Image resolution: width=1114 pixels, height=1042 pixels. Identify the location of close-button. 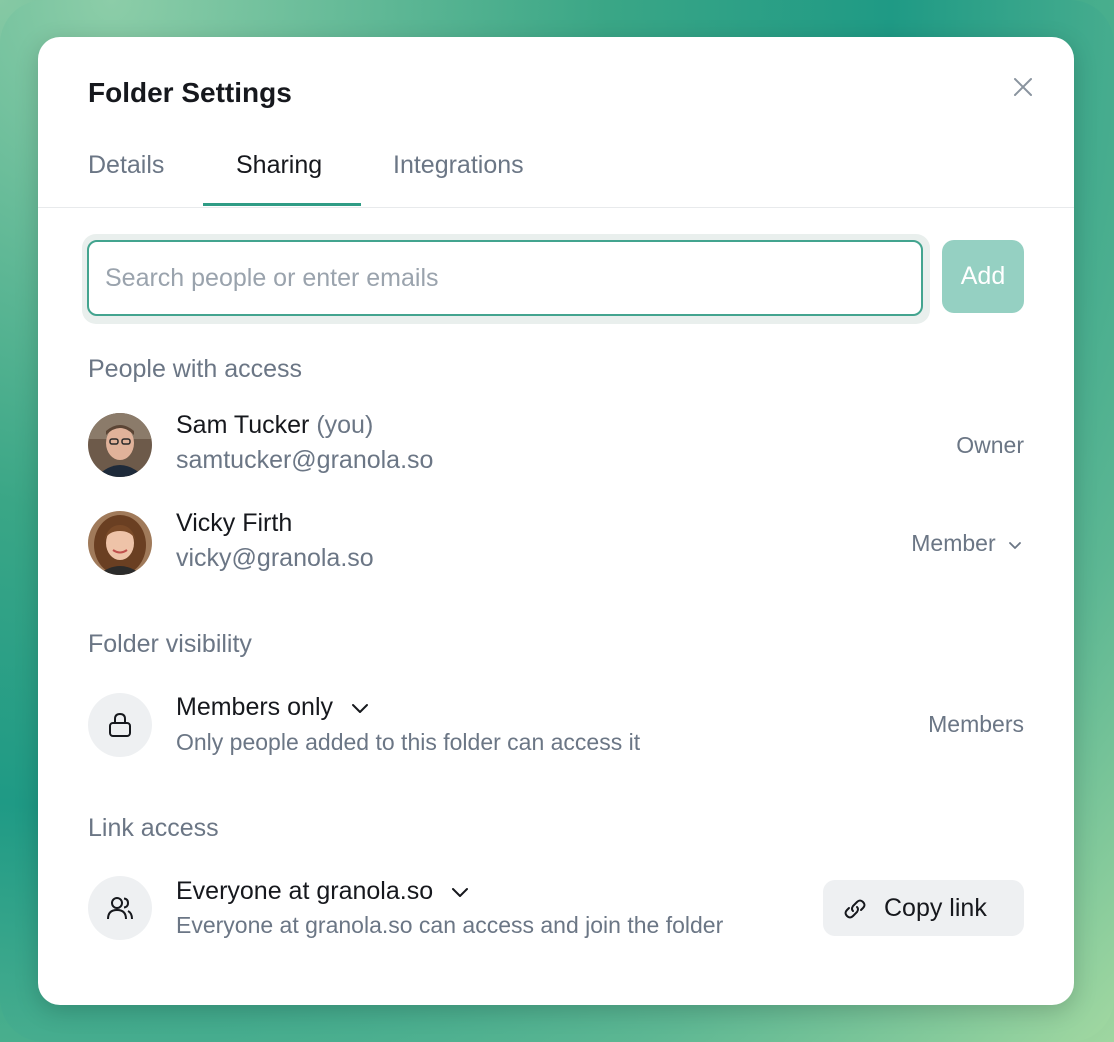
(1023, 87).